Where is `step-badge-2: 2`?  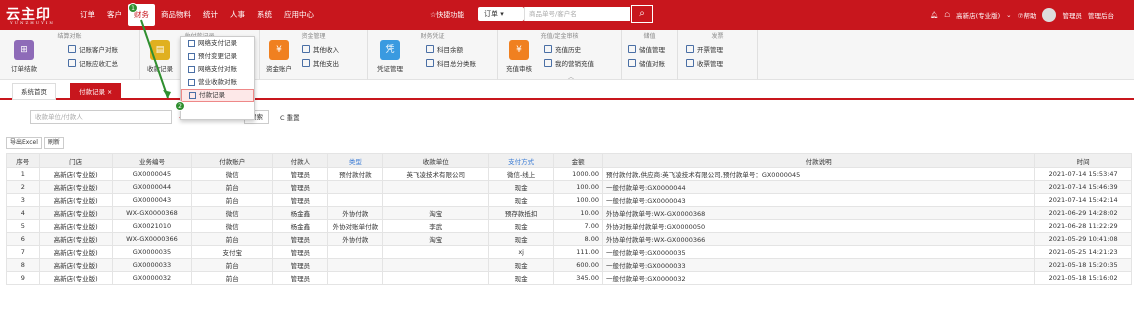
step-badge-2: 2 is located at coordinates (180, 106).